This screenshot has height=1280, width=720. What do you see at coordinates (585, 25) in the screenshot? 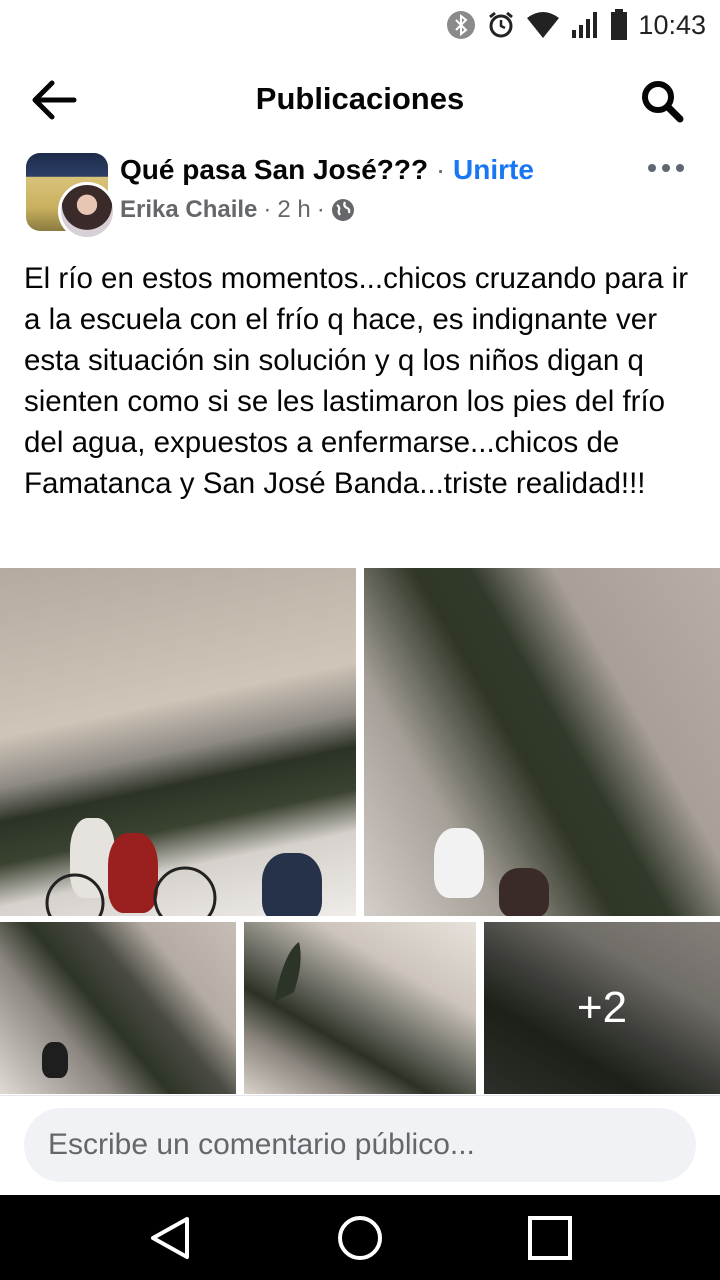
I see `signal-icon` at bounding box center [585, 25].